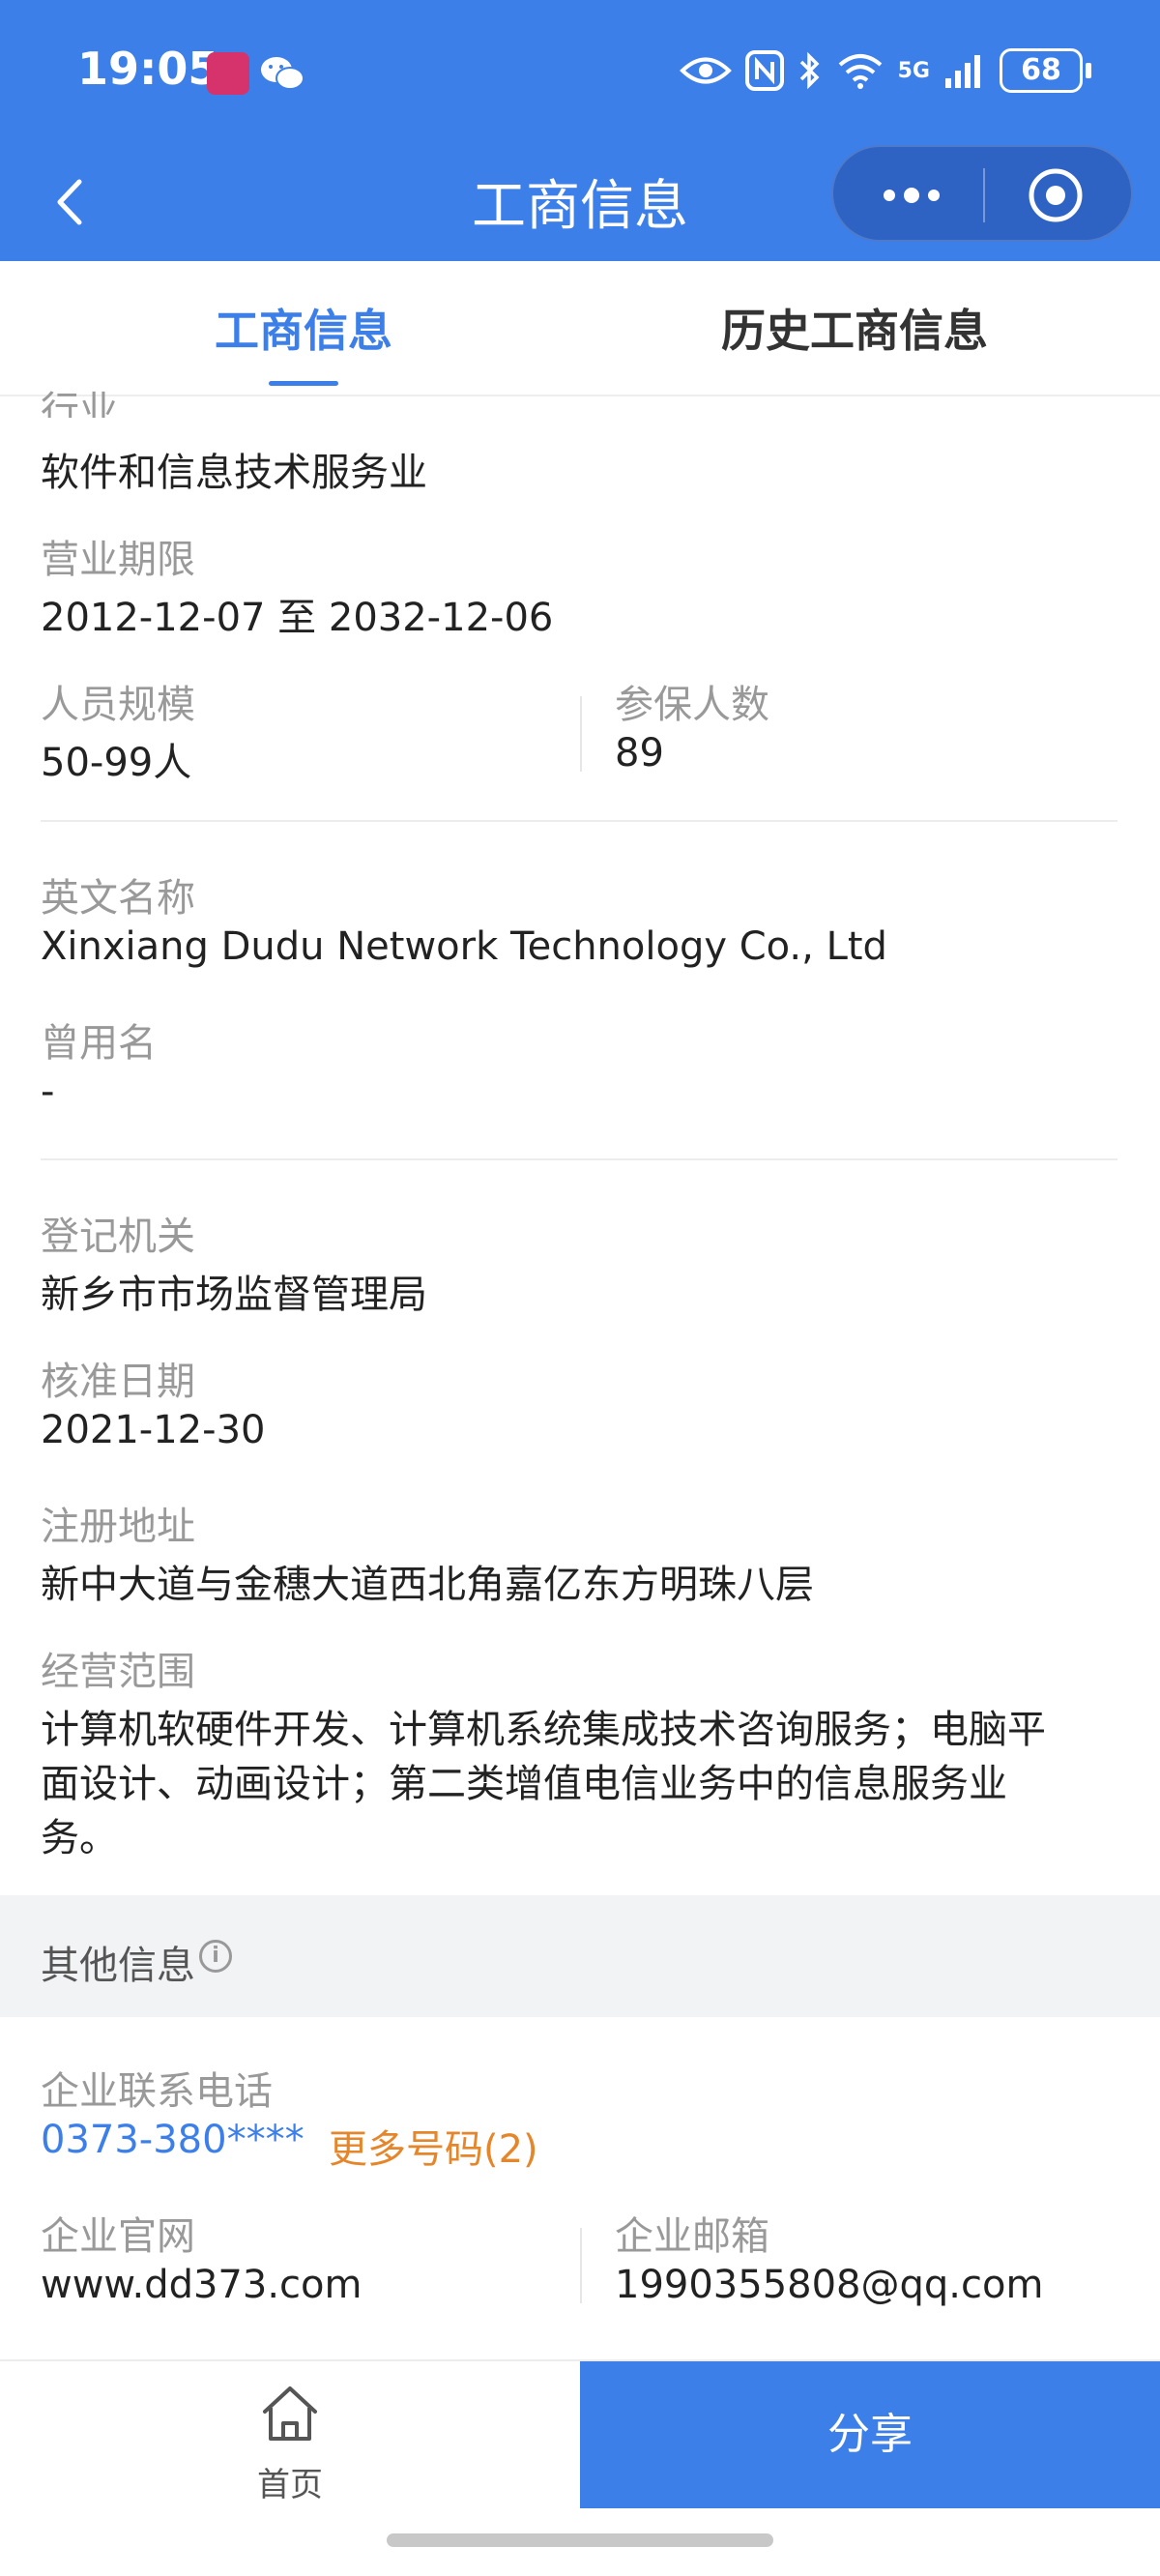 This screenshot has width=1160, height=2576. I want to click on mini-program-capsule, so click(982, 193).